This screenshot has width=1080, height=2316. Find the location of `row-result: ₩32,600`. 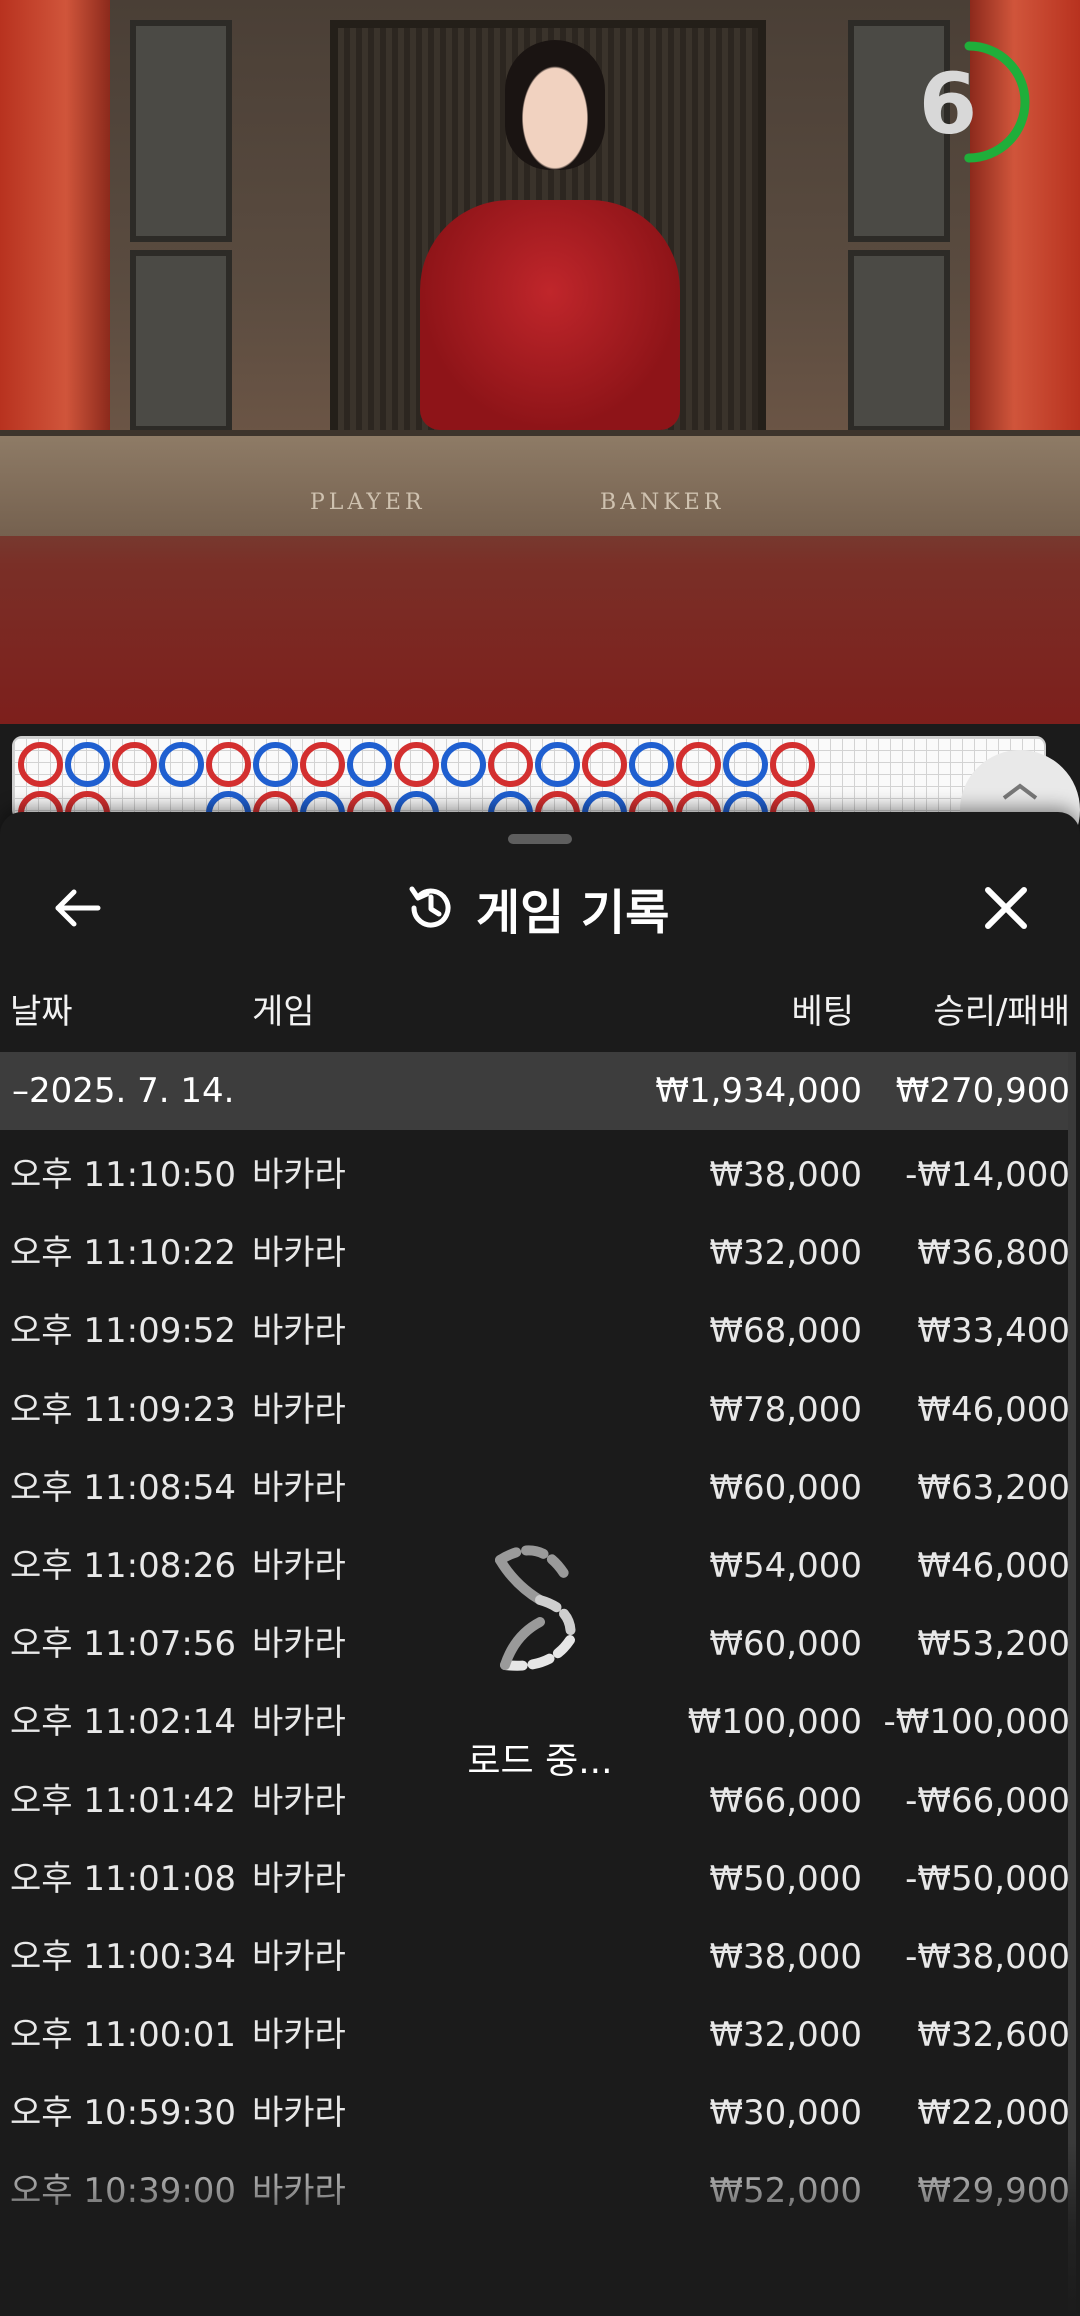

row-result: ₩32,600 is located at coordinates (993, 2035).